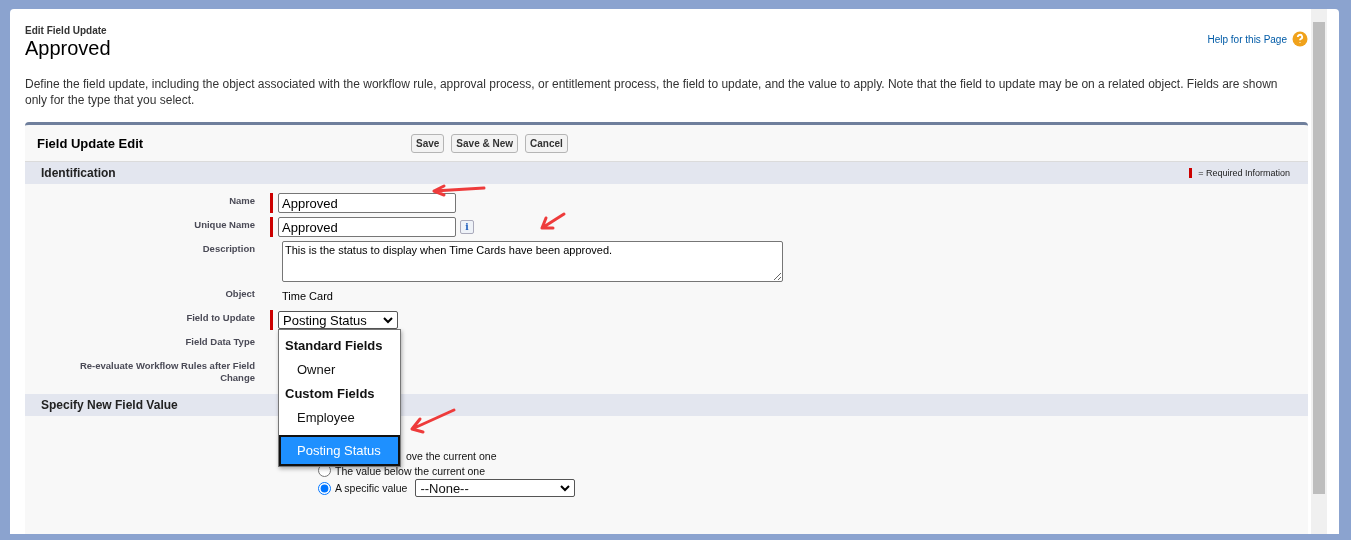 Image resolution: width=1351 pixels, height=540 pixels. I want to click on panel-title: Field Update Edit, so click(91, 143).